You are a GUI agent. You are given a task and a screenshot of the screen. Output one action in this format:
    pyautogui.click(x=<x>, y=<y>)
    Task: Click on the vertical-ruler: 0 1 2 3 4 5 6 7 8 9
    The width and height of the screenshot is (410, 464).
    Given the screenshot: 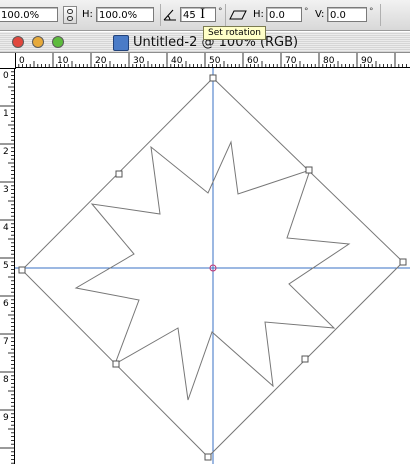 What is the action you would take?
    pyautogui.click(x=7, y=266)
    